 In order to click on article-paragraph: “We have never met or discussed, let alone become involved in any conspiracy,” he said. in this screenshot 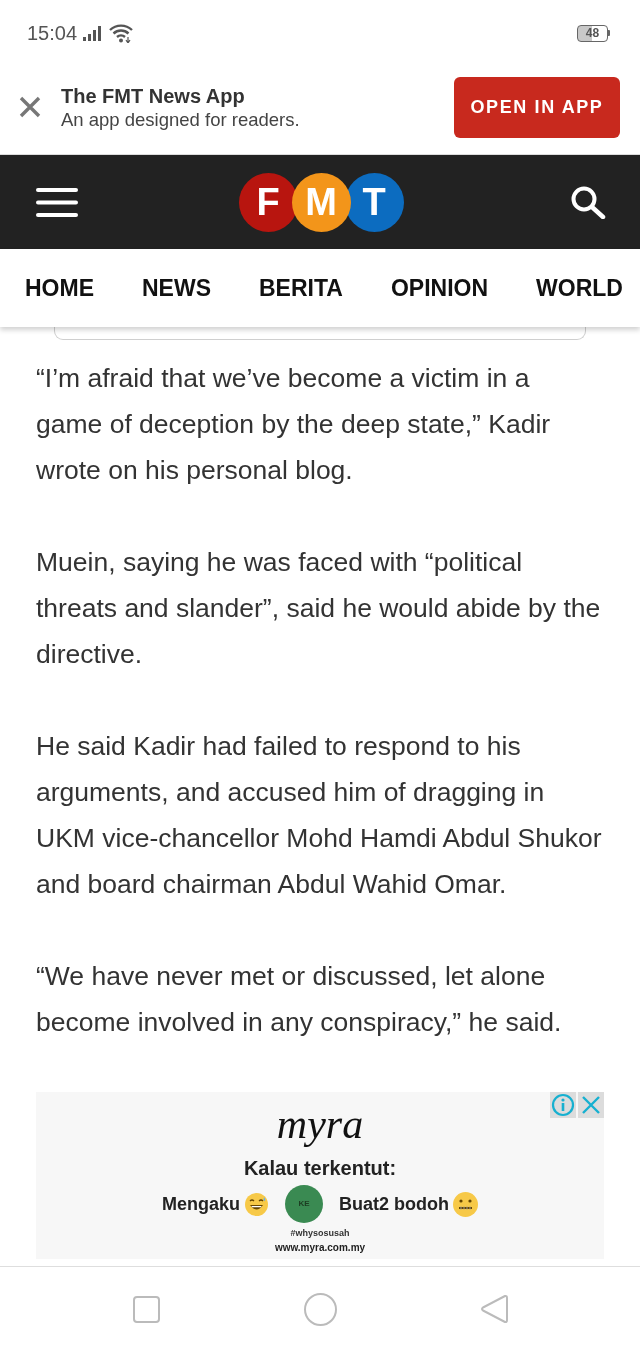, I will do `click(299, 999)`.